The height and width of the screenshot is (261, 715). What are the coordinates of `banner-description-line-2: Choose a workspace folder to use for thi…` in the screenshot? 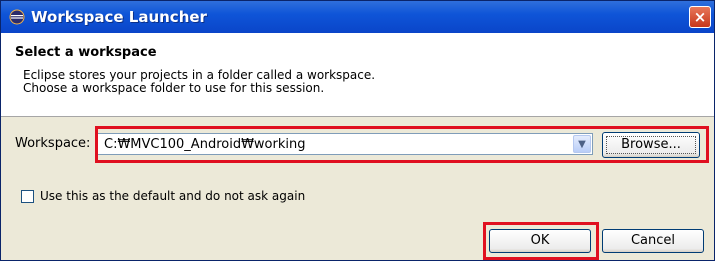 It's located at (174, 88).